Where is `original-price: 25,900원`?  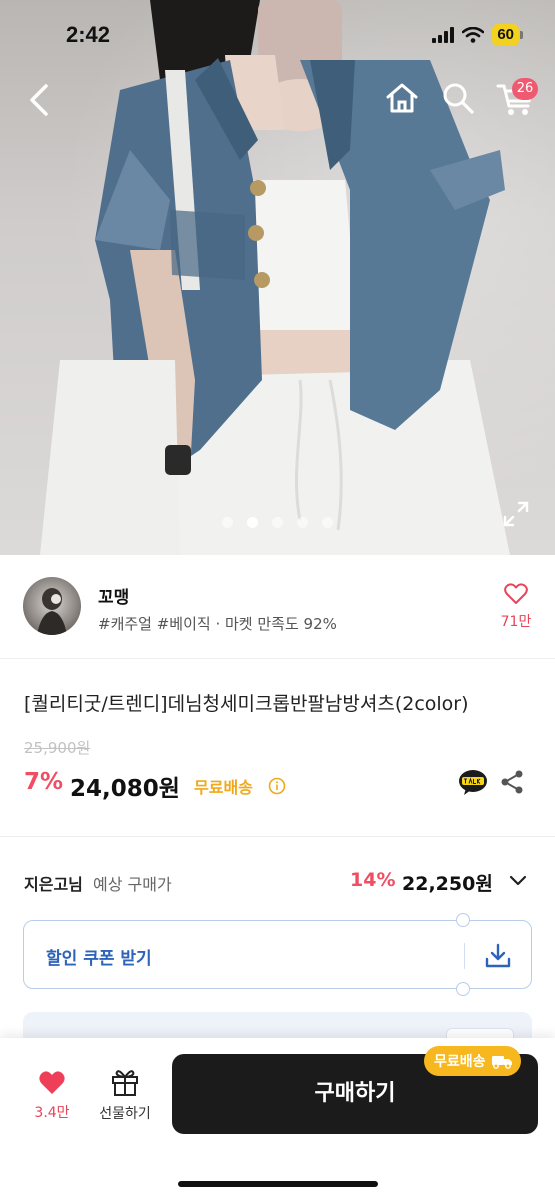 original-price: 25,900원 is located at coordinates (57, 748).